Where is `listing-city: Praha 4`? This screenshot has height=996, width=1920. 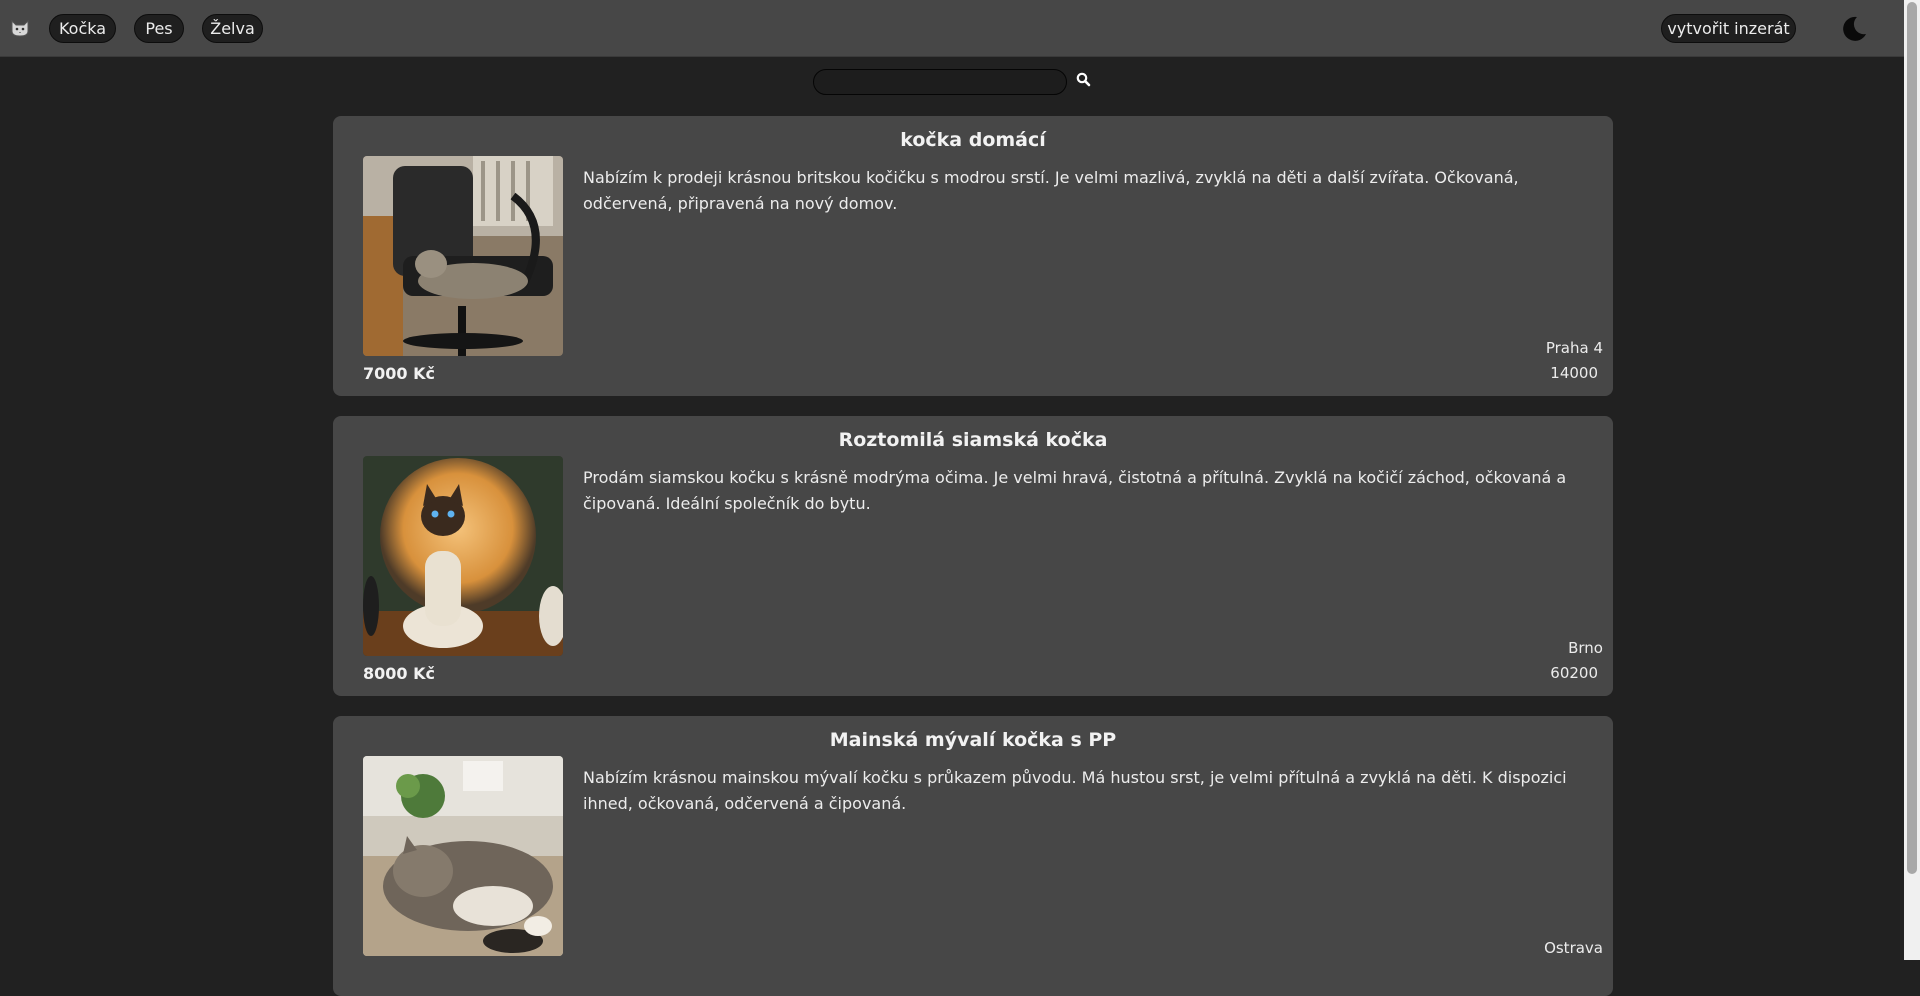 listing-city: Praha 4 is located at coordinates (1574, 348).